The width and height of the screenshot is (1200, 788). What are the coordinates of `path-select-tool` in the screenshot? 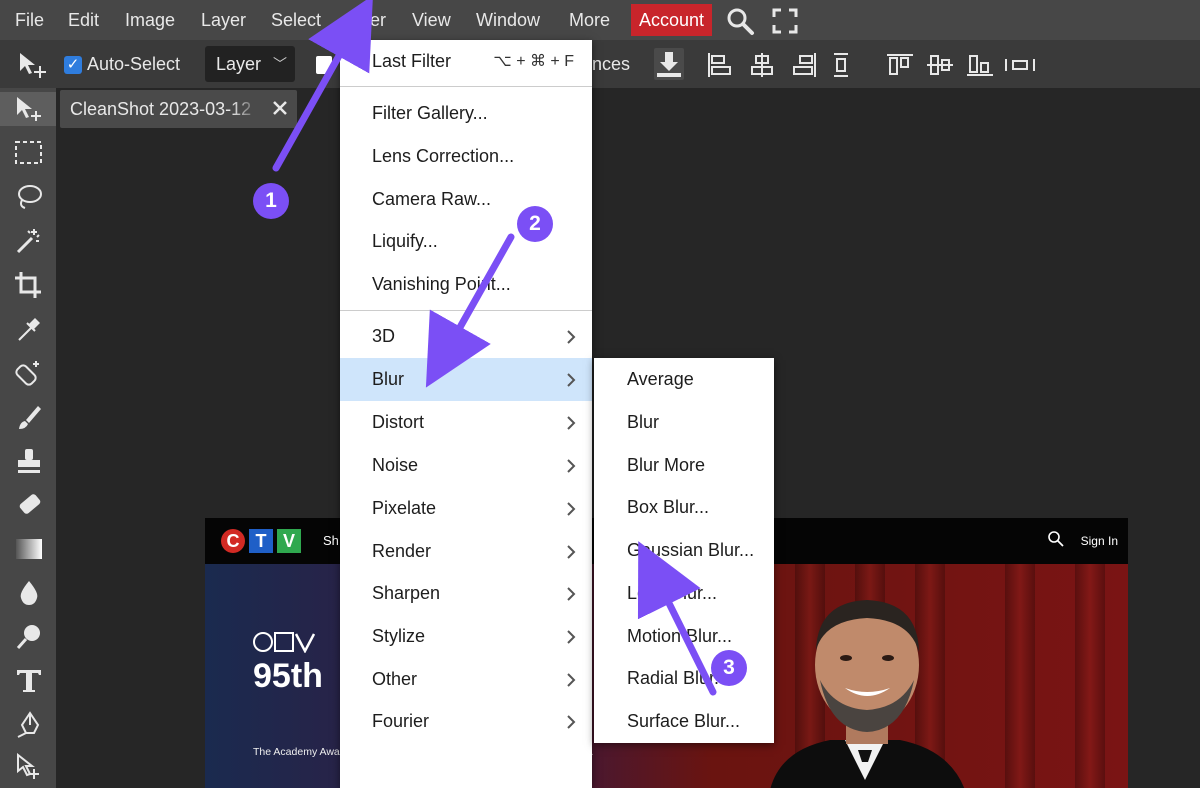 It's located at (28, 767).